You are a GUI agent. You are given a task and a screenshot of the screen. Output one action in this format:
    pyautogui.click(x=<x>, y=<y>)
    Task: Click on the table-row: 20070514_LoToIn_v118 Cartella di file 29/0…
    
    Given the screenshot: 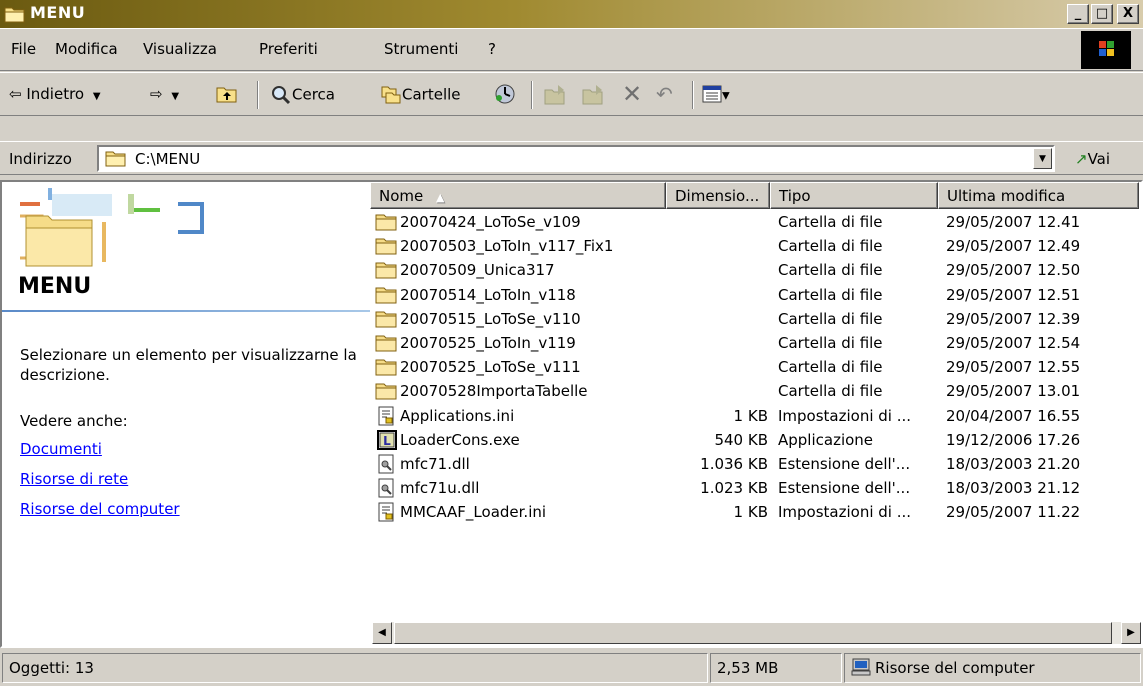 What is the action you would take?
    pyautogui.click(x=755, y=295)
    